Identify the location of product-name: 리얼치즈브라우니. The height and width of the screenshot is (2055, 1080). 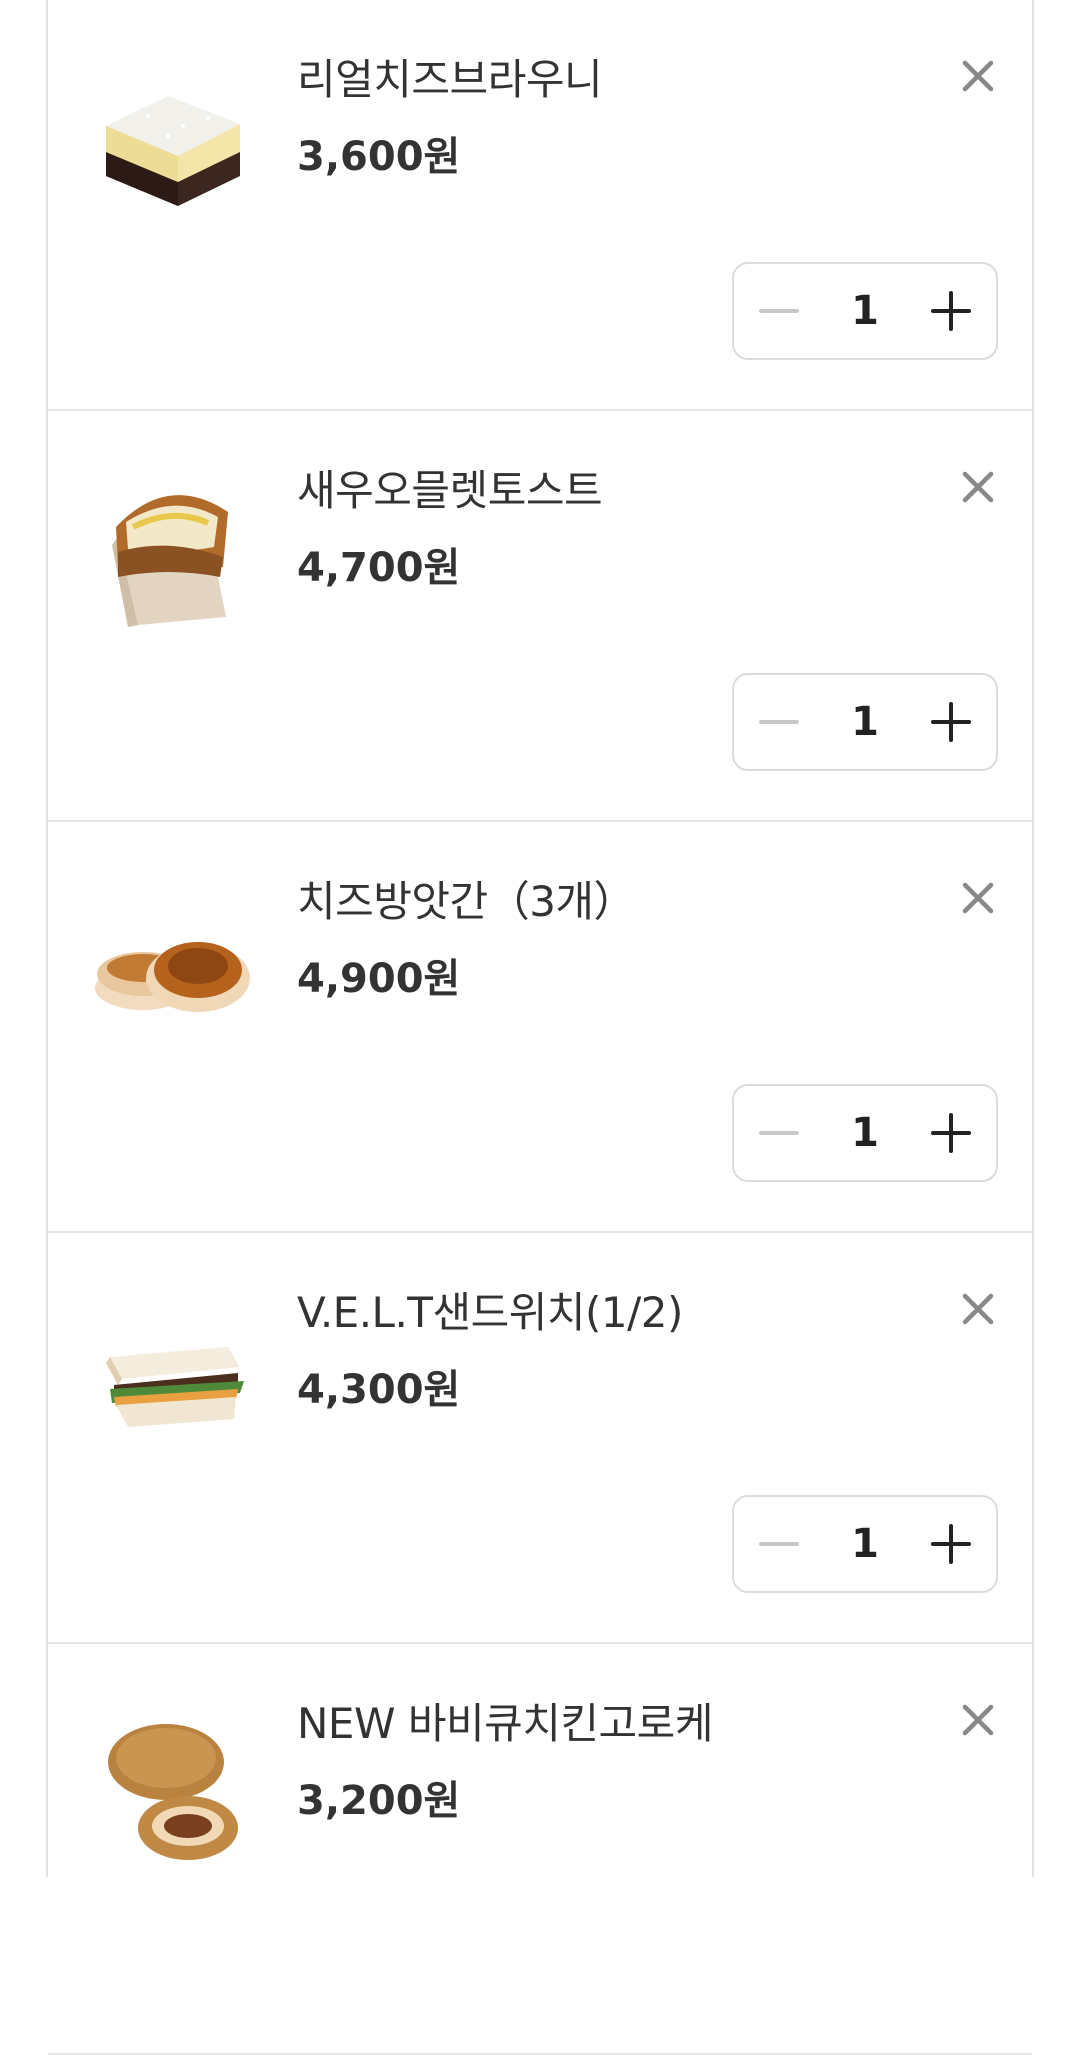
(450, 76).